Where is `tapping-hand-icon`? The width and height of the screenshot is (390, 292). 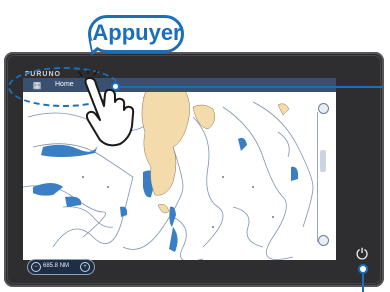 tapping-hand-icon is located at coordinates (106, 108).